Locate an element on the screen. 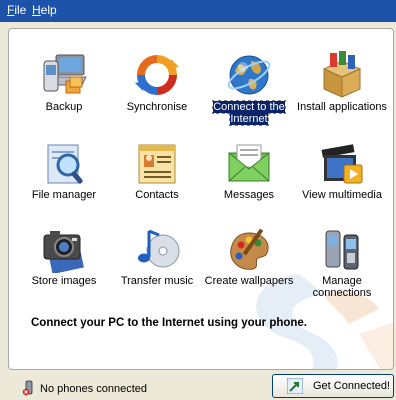 The image size is (396, 400). tile-backup-label: Backup is located at coordinates (64, 107).